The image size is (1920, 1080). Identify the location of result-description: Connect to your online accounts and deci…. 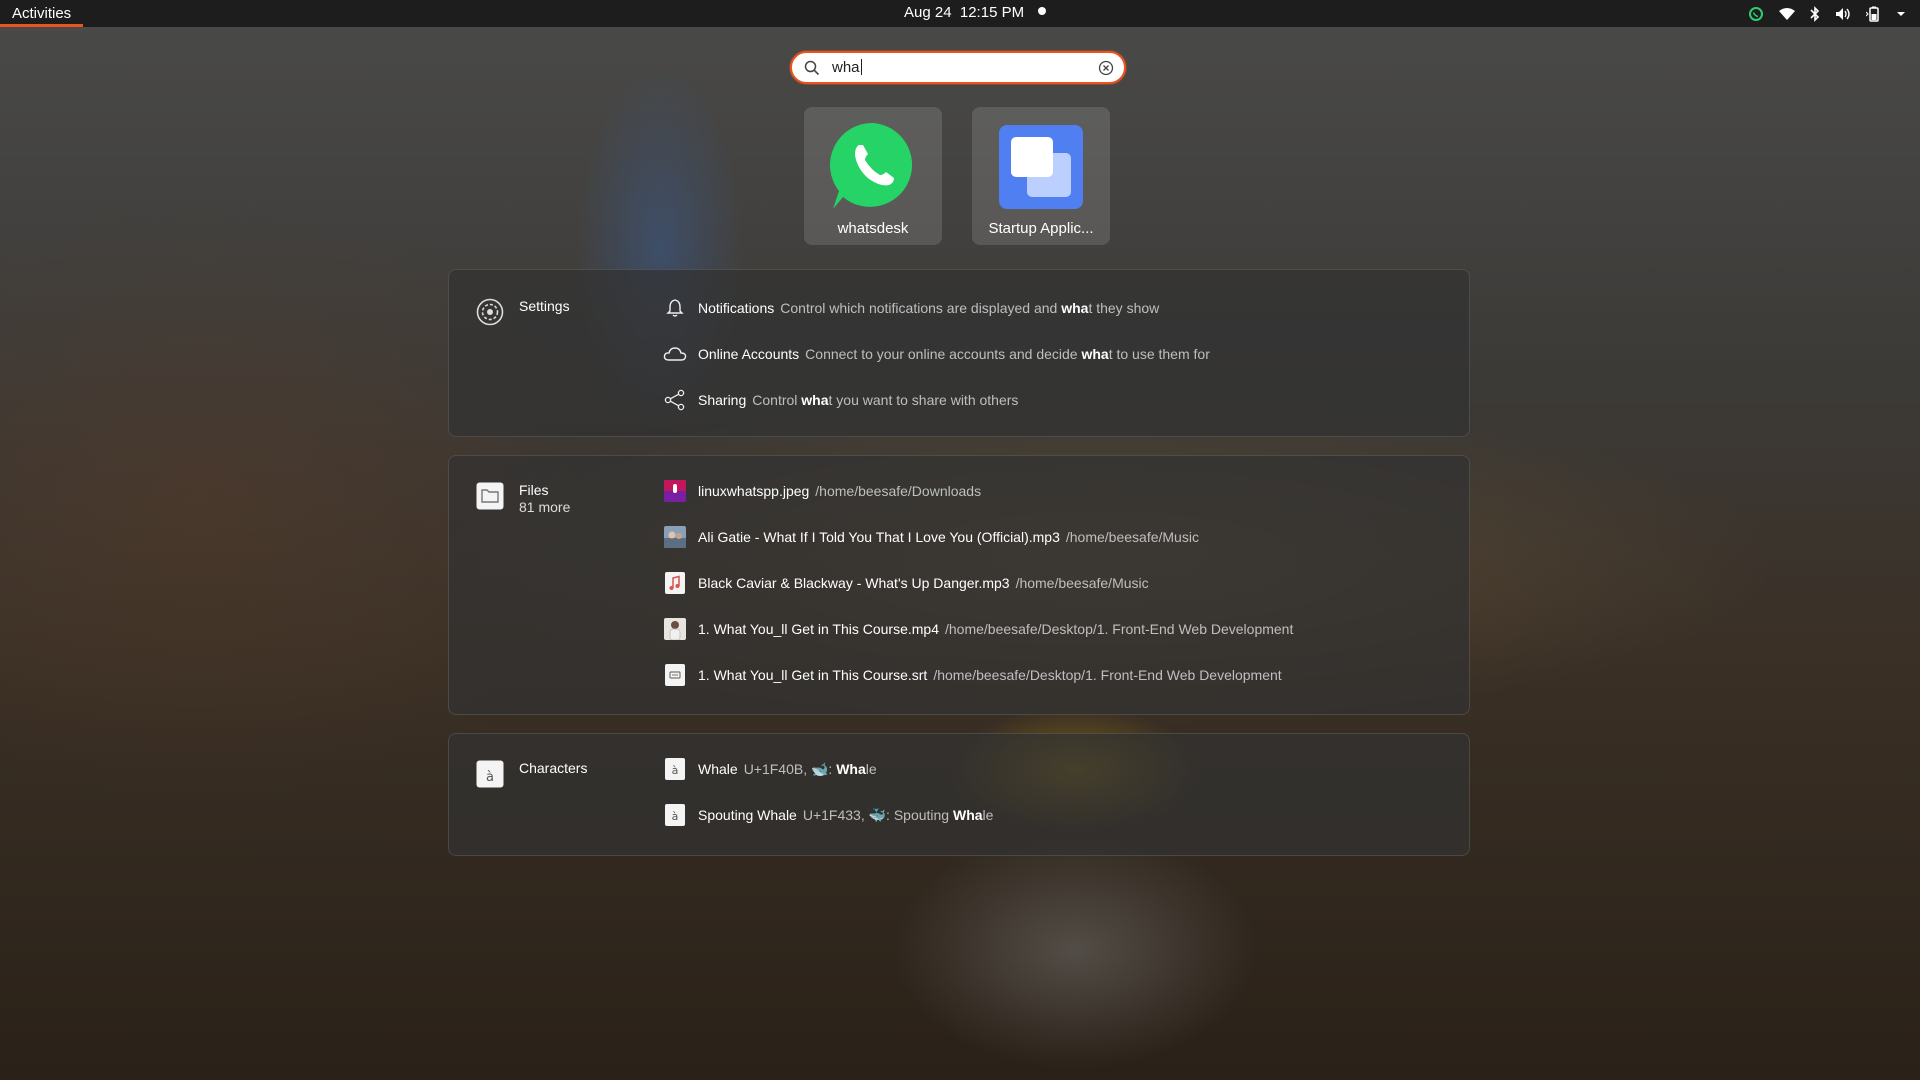
(1007, 354).